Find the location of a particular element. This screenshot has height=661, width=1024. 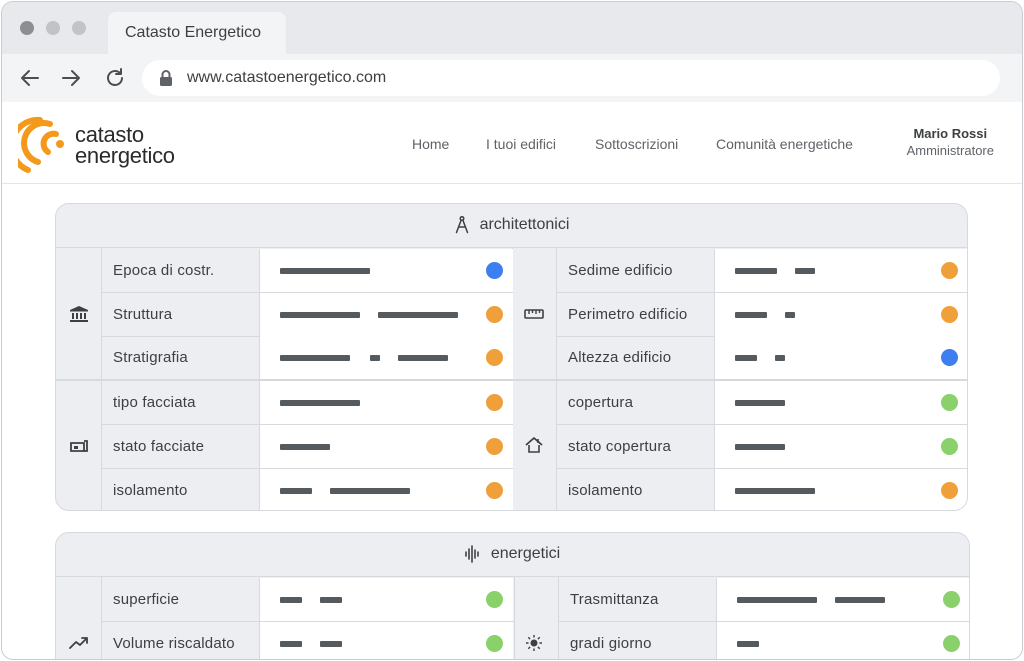

field-label: stato copertura is located at coordinates (620, 446).